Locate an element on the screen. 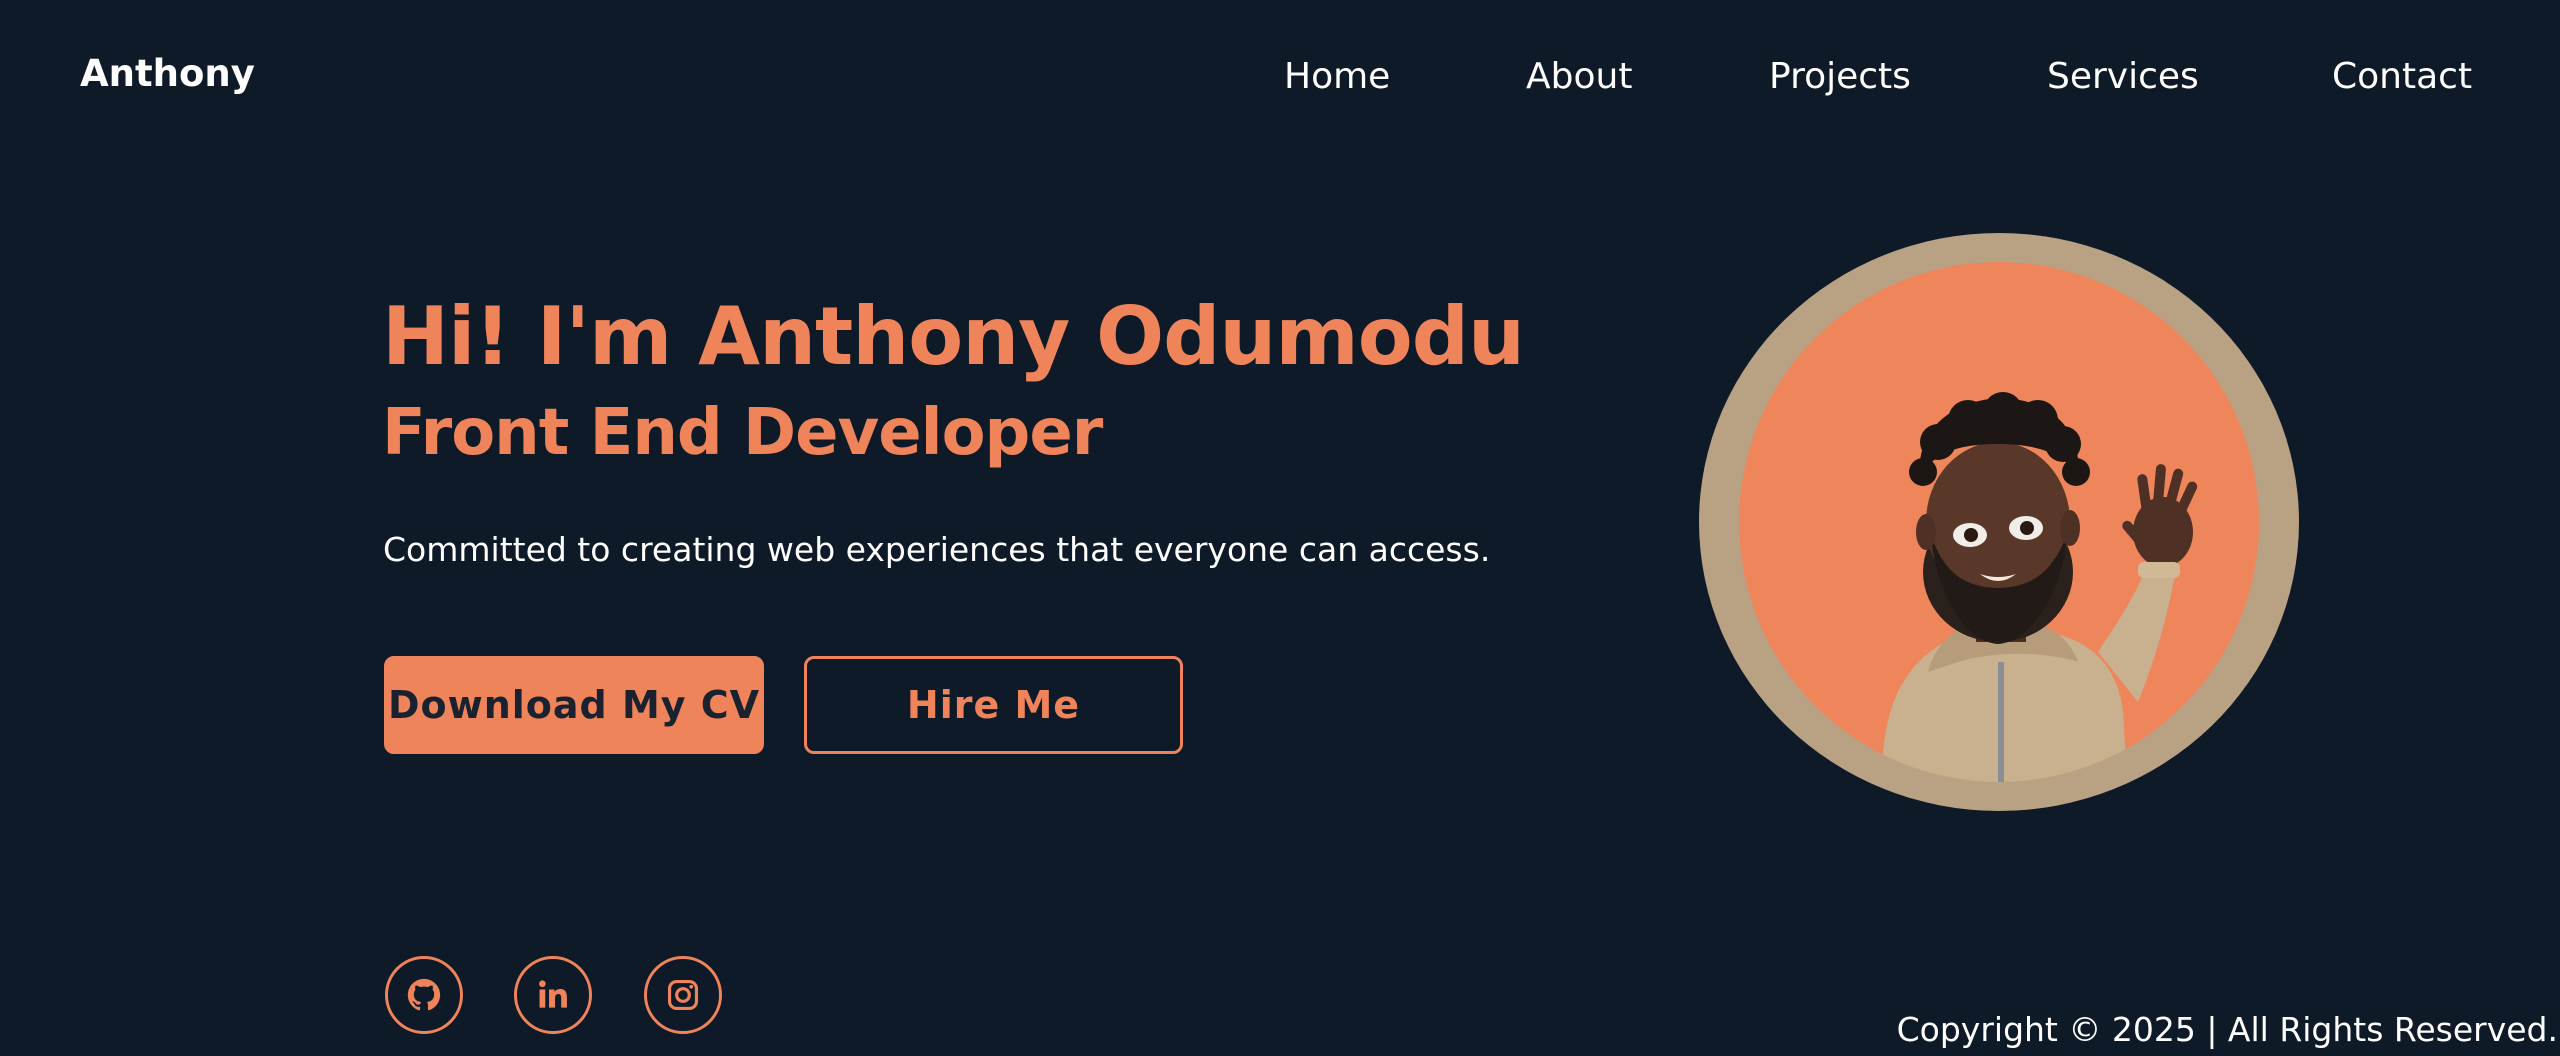 Image resolution: width=2560 pixels, height=1056 pixels. nav-about-link: About is located at coordinates (1579, 76).